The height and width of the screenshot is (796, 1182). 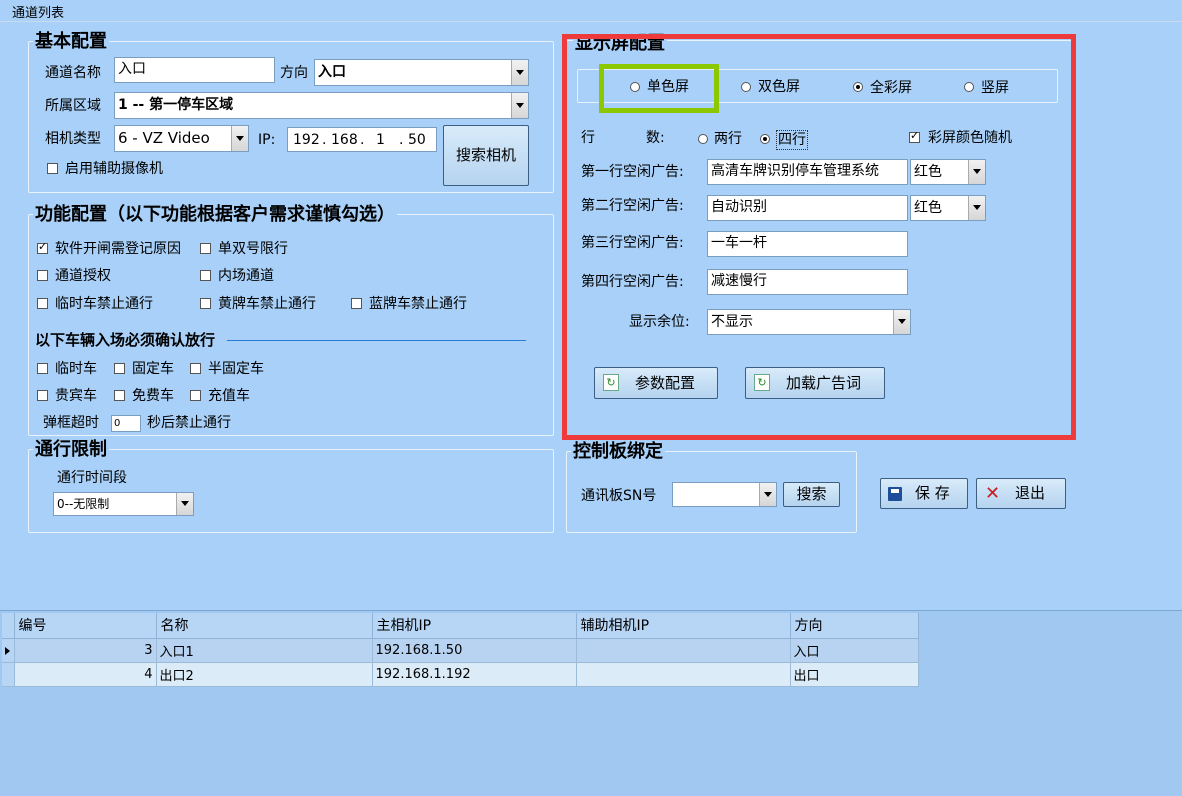 I want to click on ip-octet-3: 1, so click(x=380, y=140).